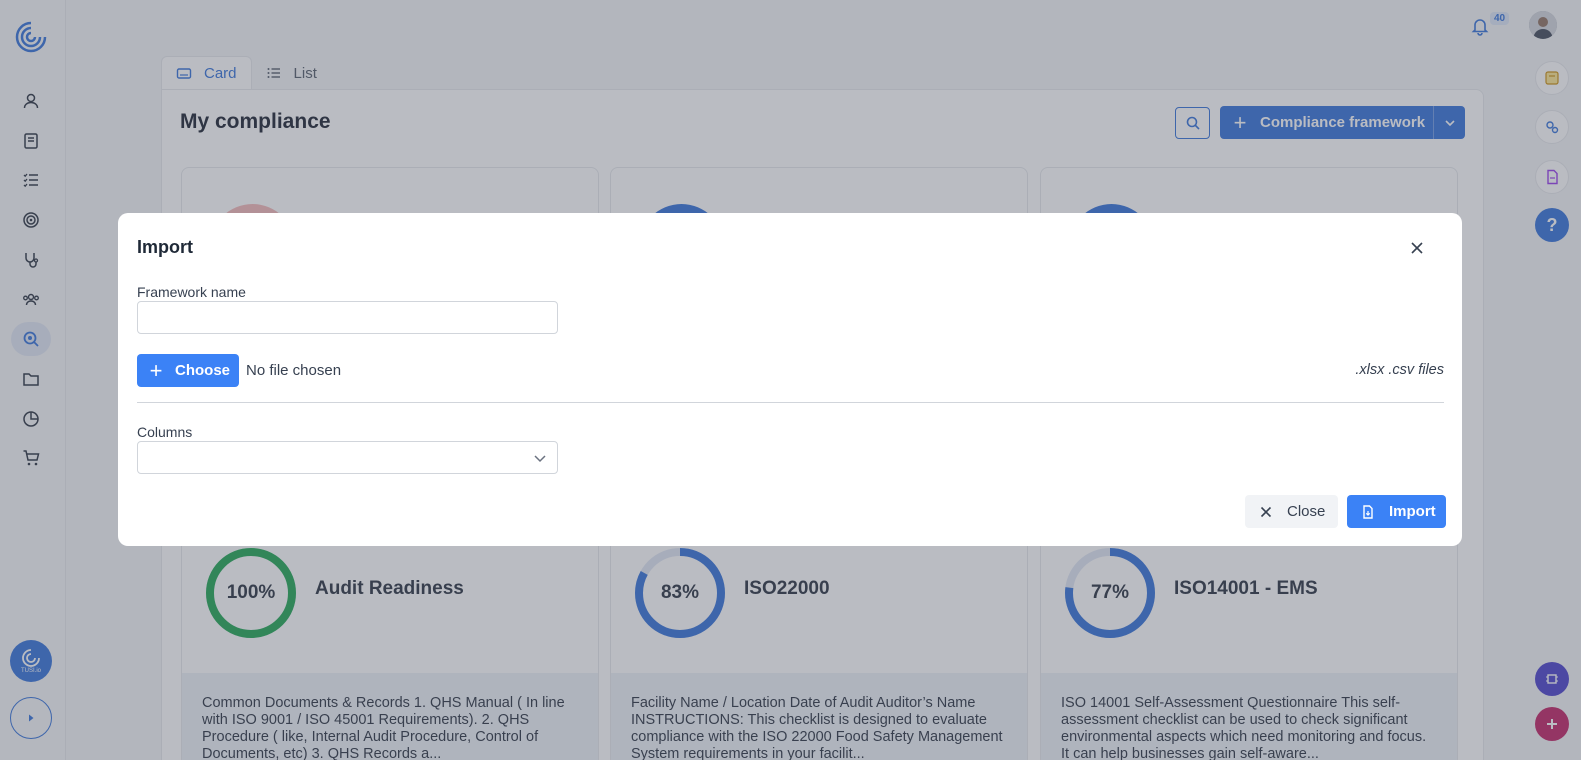 Image resolution: width=1581 pixels, height=760 pixels. Describe the element at coordinates (1399, 370) in the screenshot. I see `file-type-hint: .xlsx .csv files` at that location.